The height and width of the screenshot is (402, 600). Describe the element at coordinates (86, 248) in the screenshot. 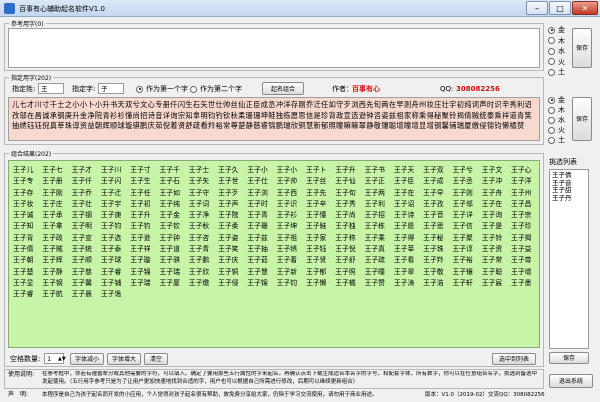

I see `result-name: 王子统` at that location.